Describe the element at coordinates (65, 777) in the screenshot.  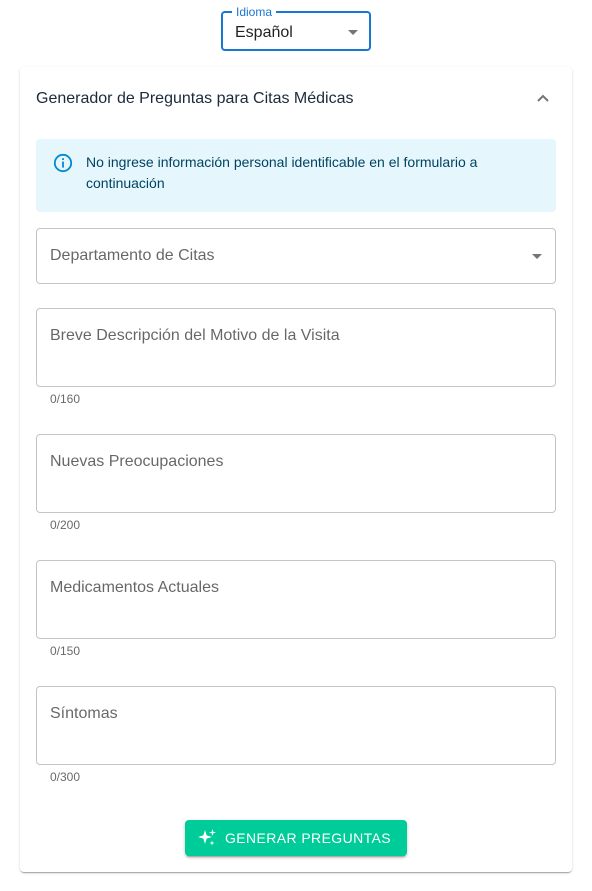
I see `symptoms-counter: 0/300` at that location.